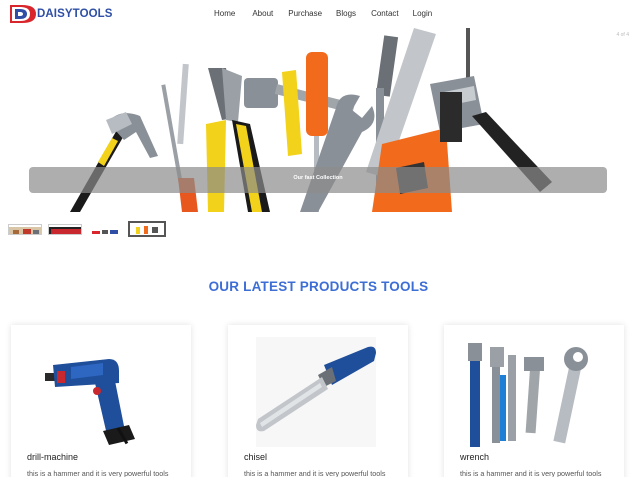  What do you see at coordinates (255, 457) in the screenshot?
I see `product-name: chisel` at bounding box center [255, 457].